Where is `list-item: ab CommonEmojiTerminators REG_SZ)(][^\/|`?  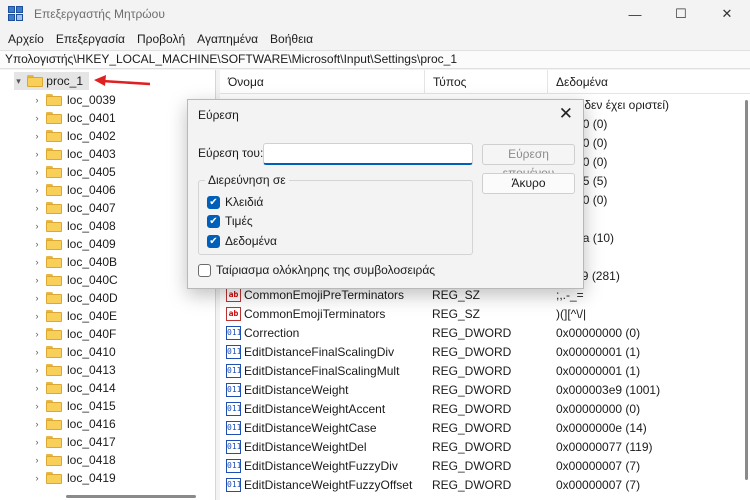
list-item: ab CommonEmojiTerminators REG_SZ)(][^\/| is located at coordinates (485, 314).